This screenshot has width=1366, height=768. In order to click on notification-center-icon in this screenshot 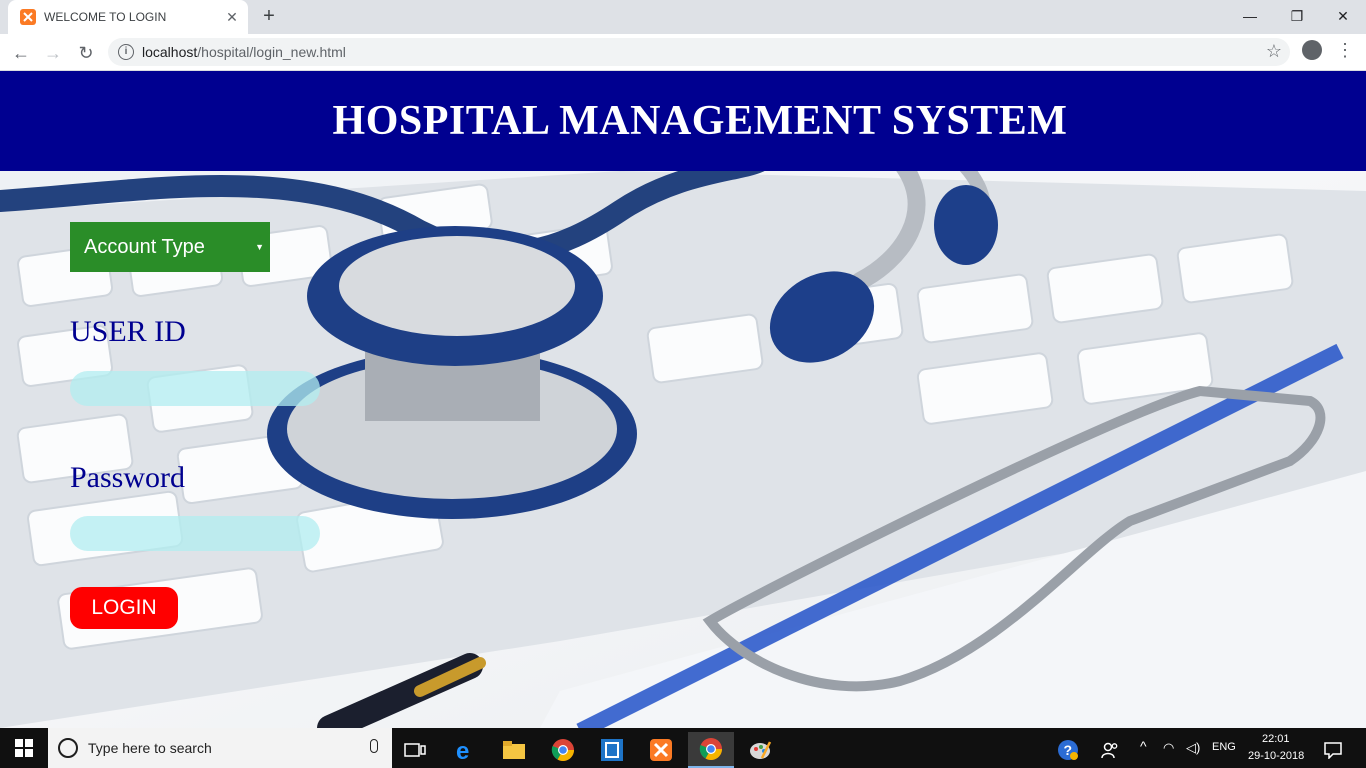, I will do `click(1333, 750)`.